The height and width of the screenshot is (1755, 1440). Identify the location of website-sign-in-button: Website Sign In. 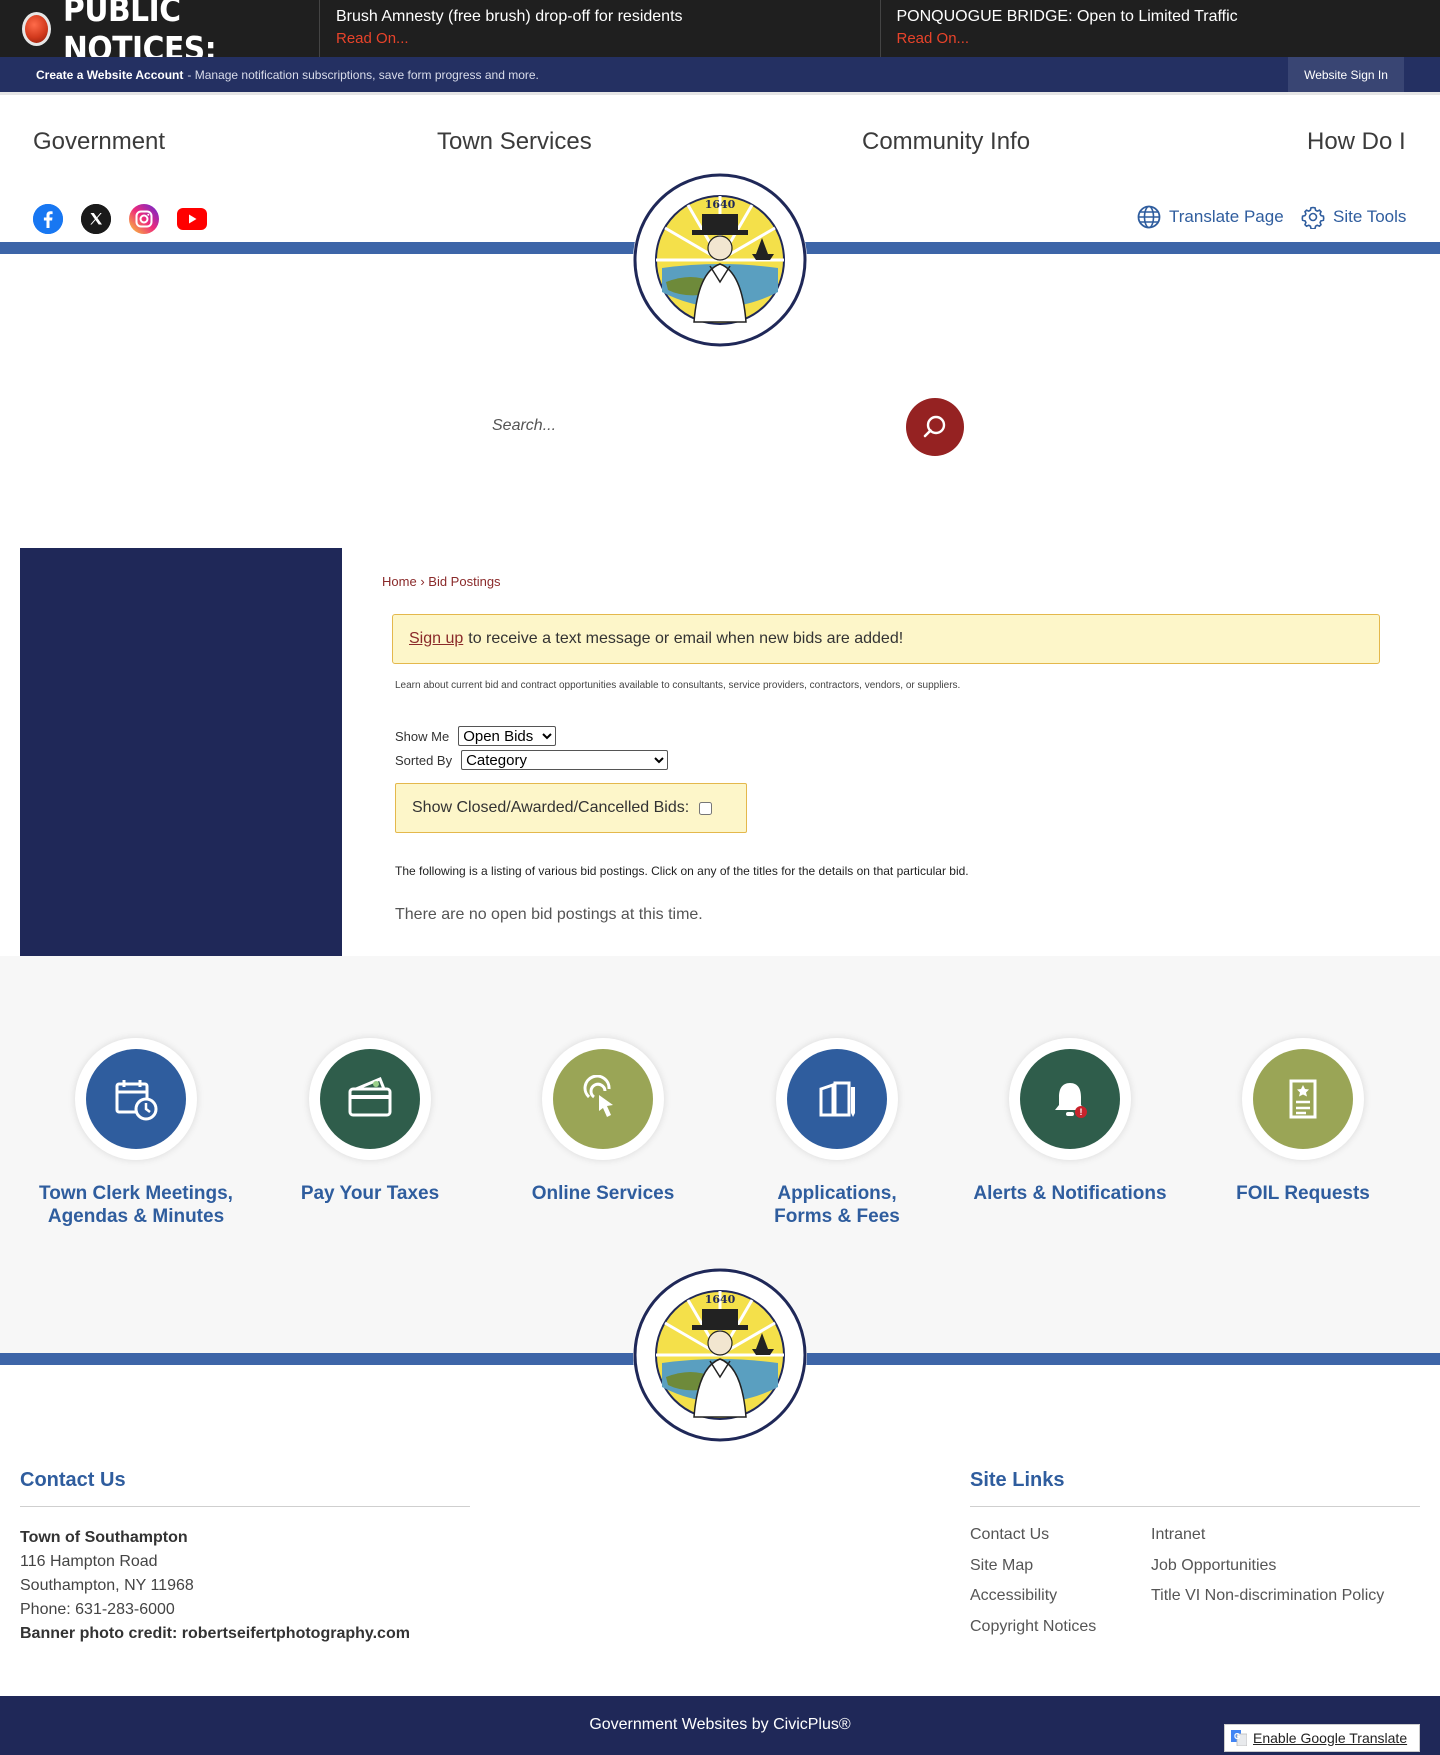
(1346, 74).